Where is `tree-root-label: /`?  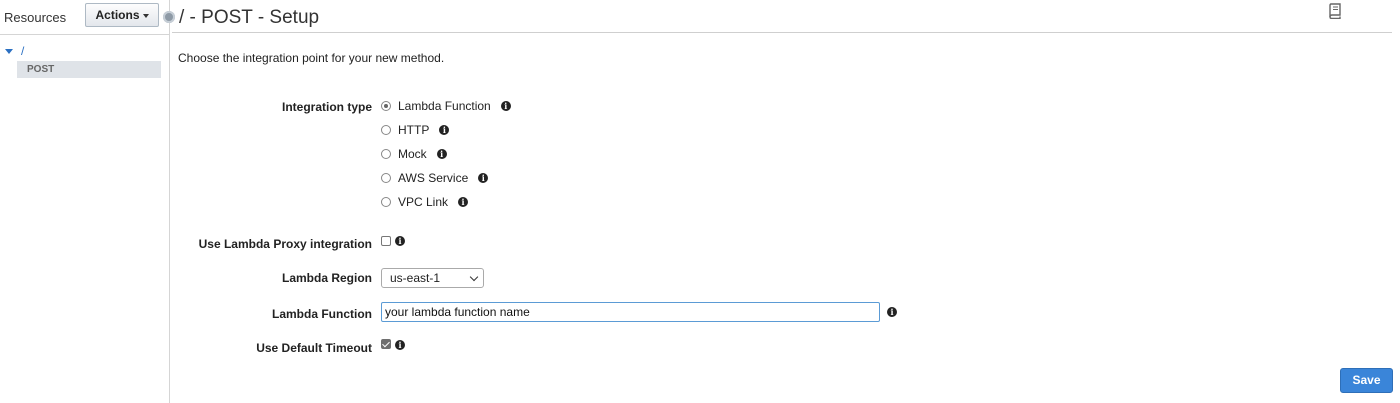
tree-root-label: / is located at coordinates (23, 51).